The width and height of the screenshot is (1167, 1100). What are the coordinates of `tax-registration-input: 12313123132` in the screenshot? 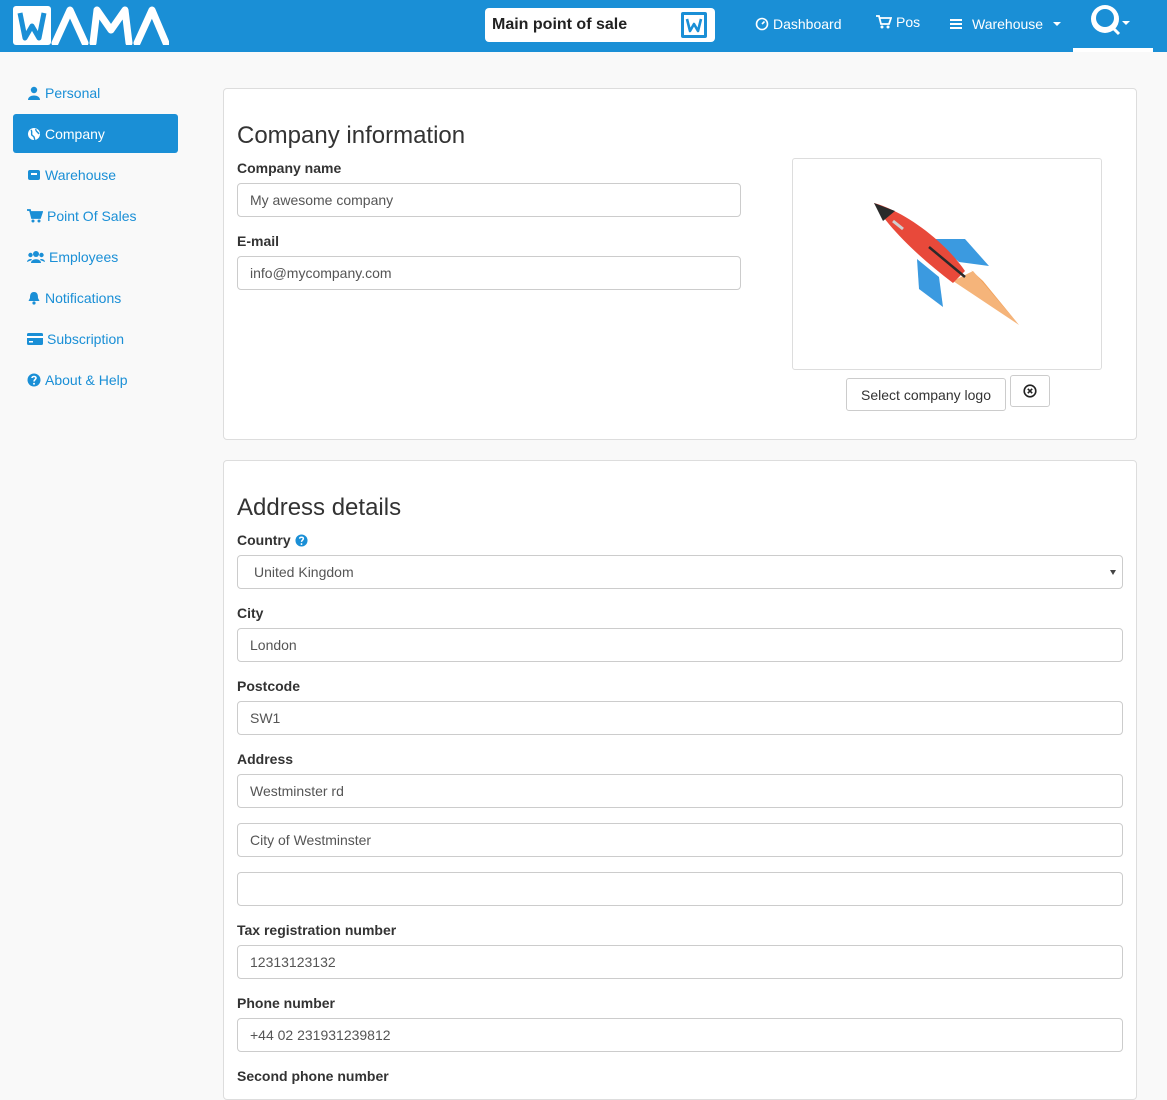 It's located at (680, 962).